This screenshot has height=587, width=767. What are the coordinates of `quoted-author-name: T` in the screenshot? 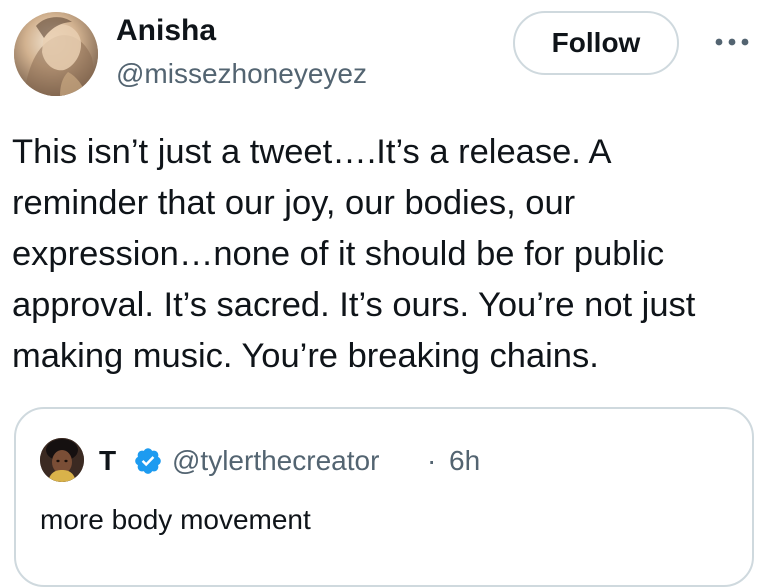 It's located at (107, 461).